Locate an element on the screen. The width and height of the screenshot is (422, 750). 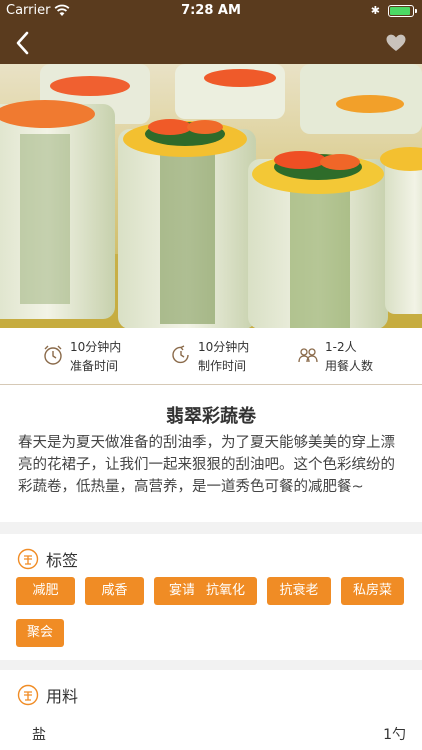
ingredient-amount: 1勺 is located at coordinates (394, 735).